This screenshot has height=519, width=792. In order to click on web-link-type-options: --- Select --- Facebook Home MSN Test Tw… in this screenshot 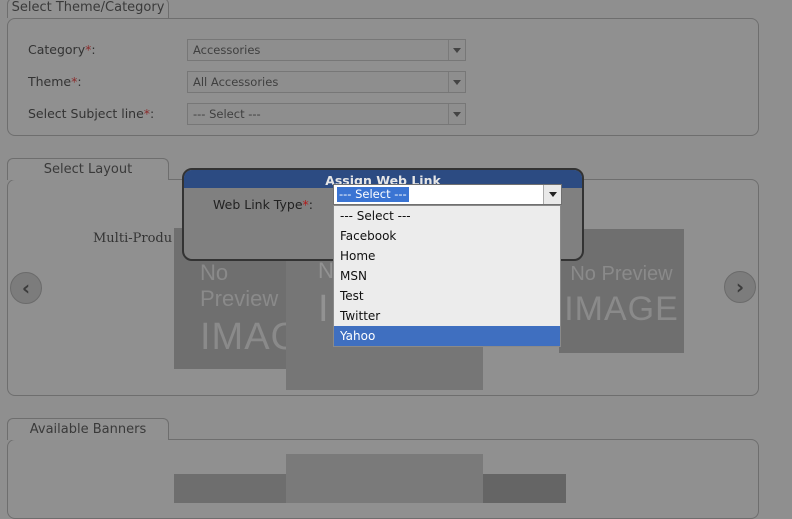, I will do `click(447, 276)`.